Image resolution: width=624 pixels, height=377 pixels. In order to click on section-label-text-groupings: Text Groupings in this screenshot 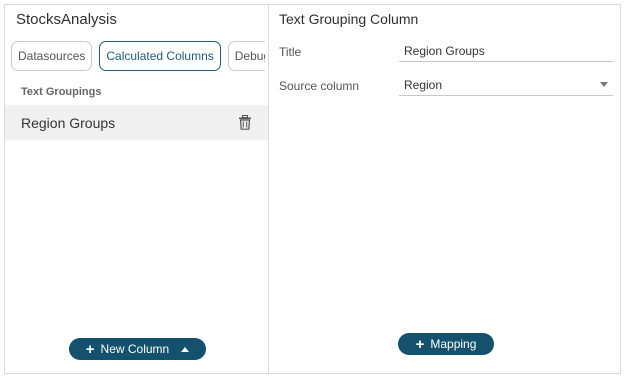, I will do `click(61, 92)`.